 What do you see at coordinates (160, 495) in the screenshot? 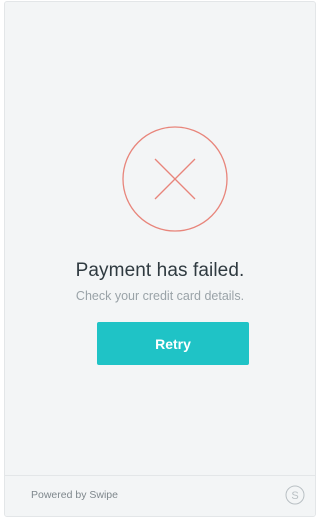
I see `footer: Powered by Swipe S` at bounding box center [160, 495].